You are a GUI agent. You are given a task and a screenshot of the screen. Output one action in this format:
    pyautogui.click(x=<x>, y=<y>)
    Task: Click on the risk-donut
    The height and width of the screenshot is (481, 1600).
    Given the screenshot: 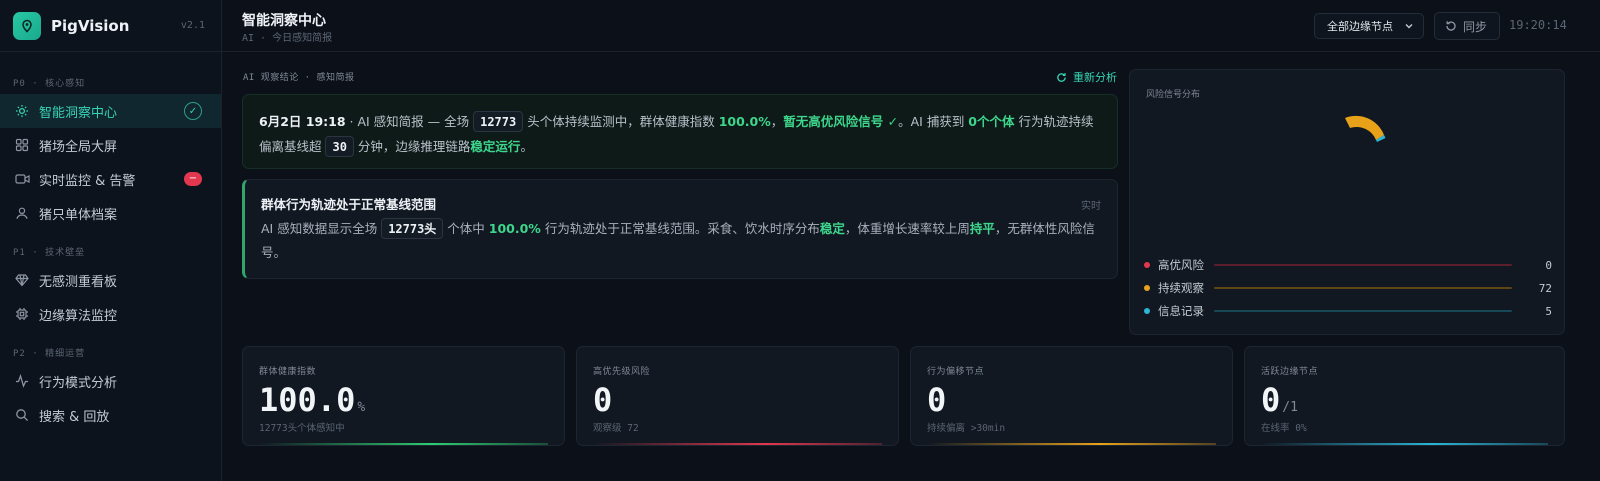 What is the action you would take?
    pyautogui.click(x=1365, y=128)
    